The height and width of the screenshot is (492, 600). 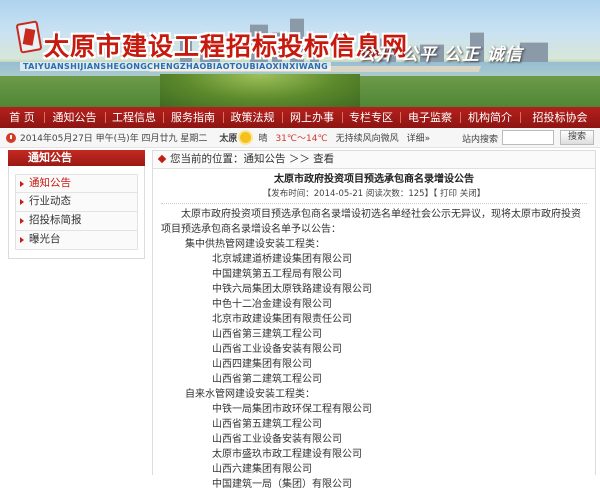 What do you see at coordinates (11, 137) in the screenshot?
I see `clock-icon` at bounding box center [11, 137].